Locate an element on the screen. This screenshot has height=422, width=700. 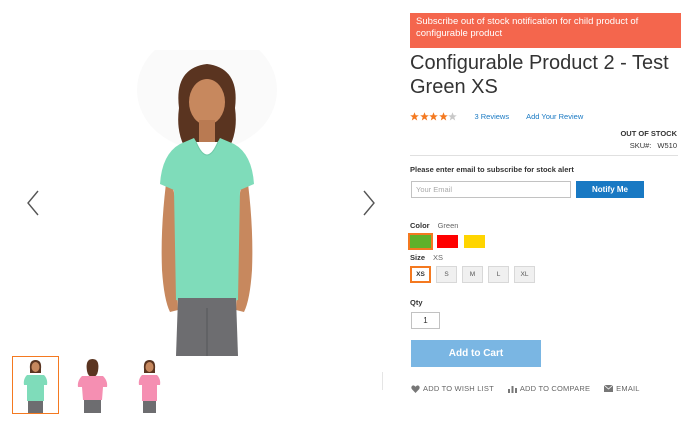
thumbnail-green-tee-front is located at coordinates (35, 385).